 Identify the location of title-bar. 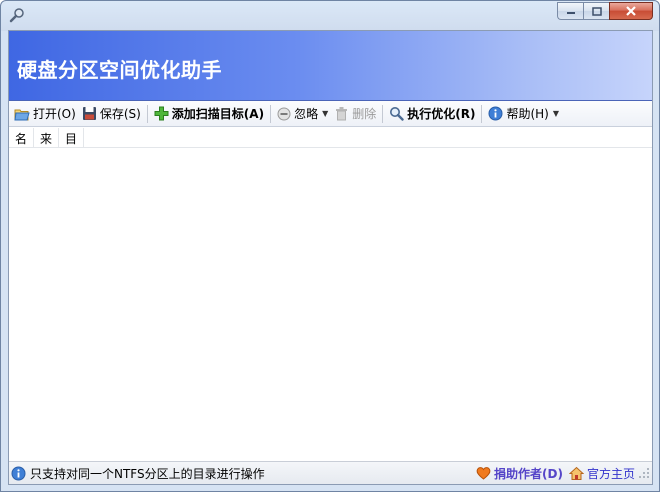
(330, 15).